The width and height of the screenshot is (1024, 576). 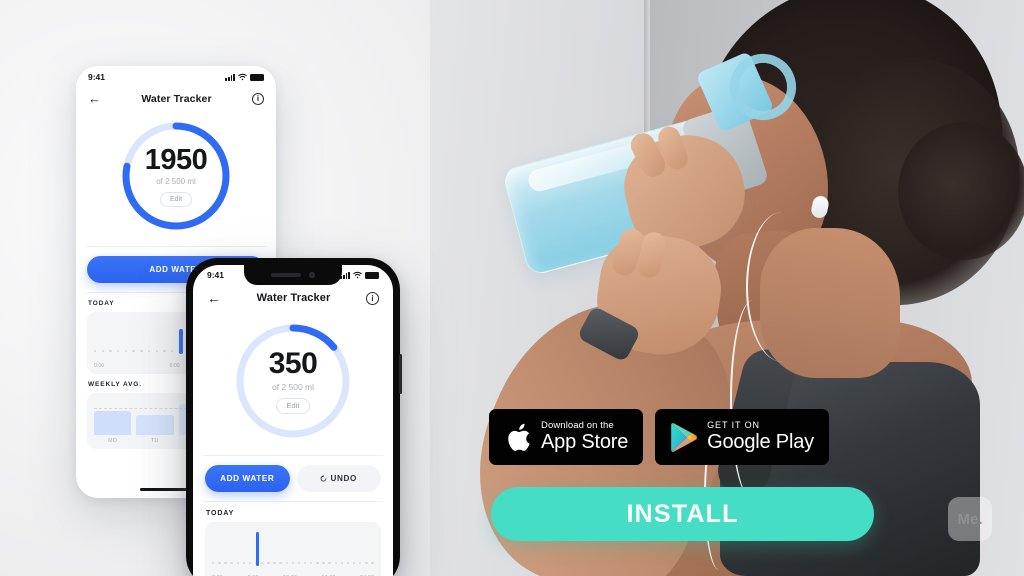 I want to click on app-store-small-label: Download on the, so click(x=577, y=426).